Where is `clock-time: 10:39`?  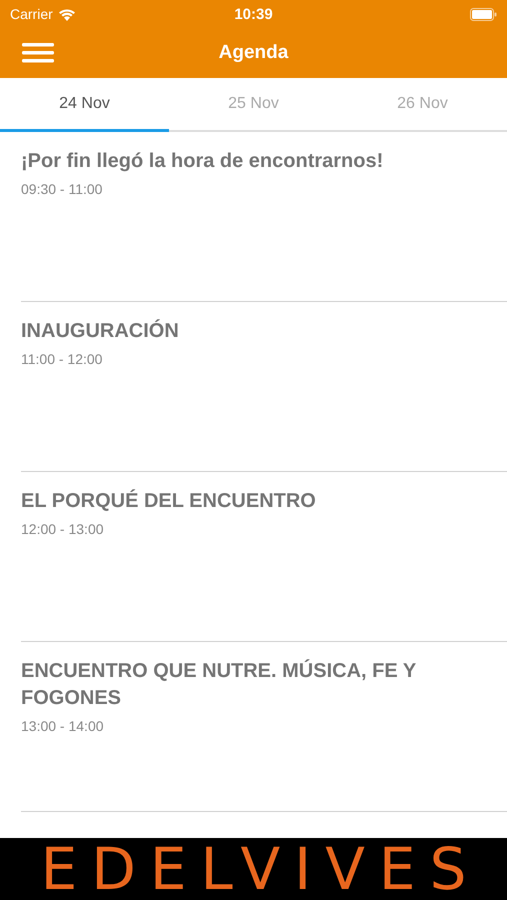
clock-time: 10:39 is located at coordinates (253, 14).